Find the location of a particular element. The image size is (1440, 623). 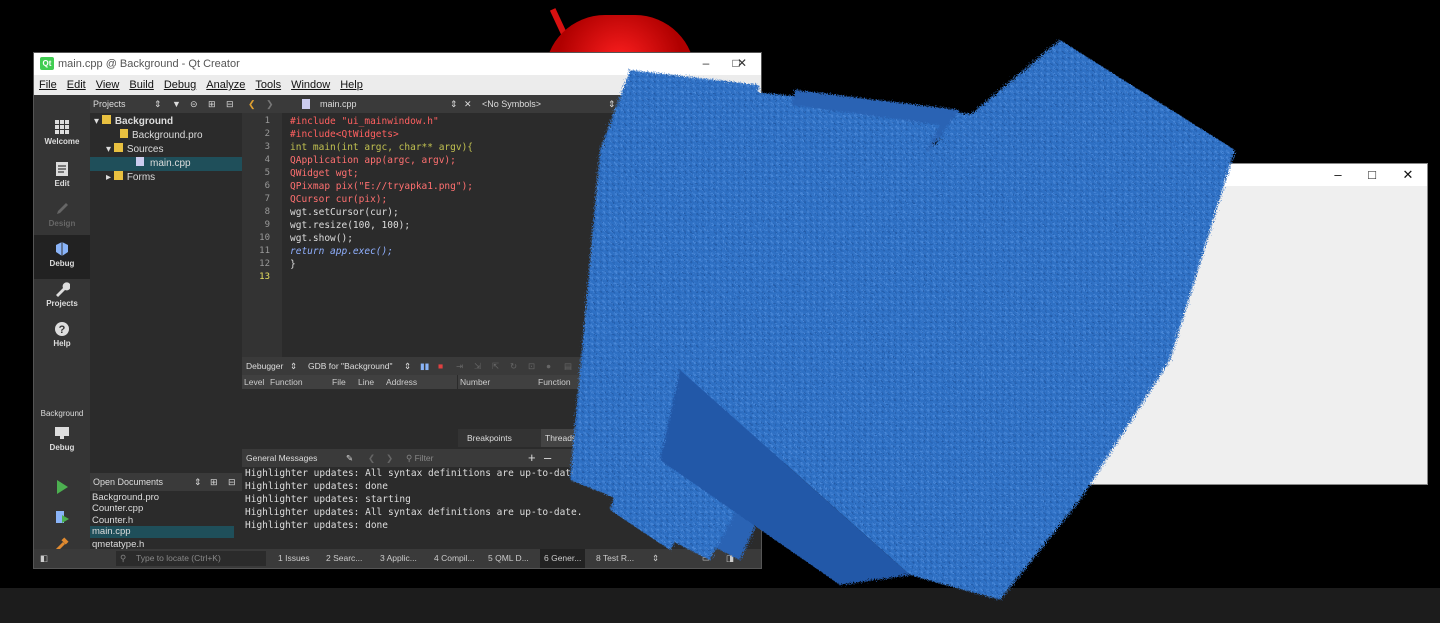

minimize-button: – is located at coordinates (1338, 175).